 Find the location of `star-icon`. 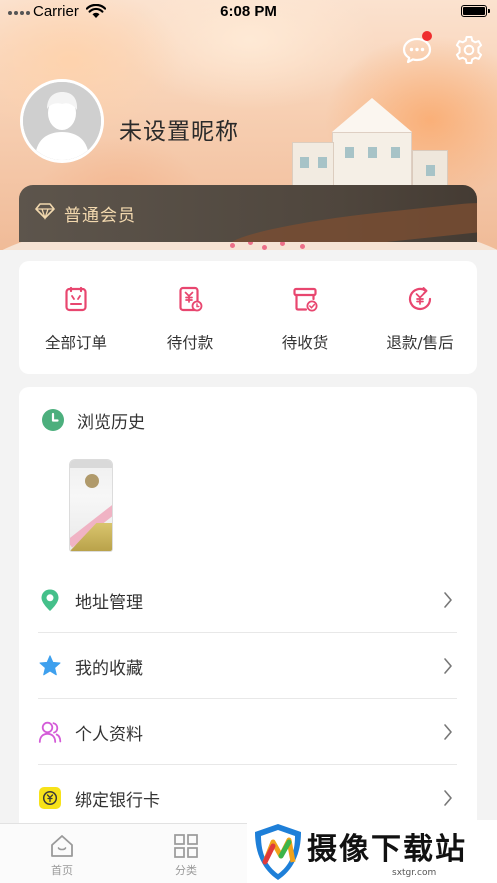

star-icon is located at coordinates (50, 665).